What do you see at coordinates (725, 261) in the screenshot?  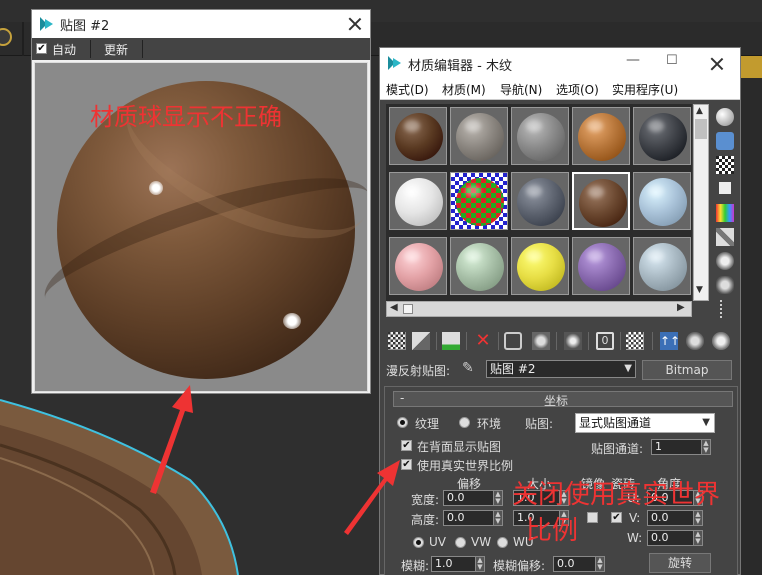 I see `options-icon` at bounding box center [725, 261].